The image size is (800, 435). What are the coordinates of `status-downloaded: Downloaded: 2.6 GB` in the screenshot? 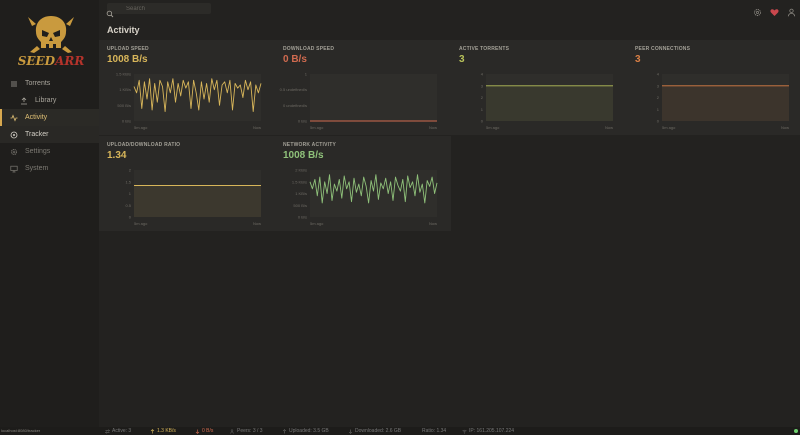 It's located at (374, 431).